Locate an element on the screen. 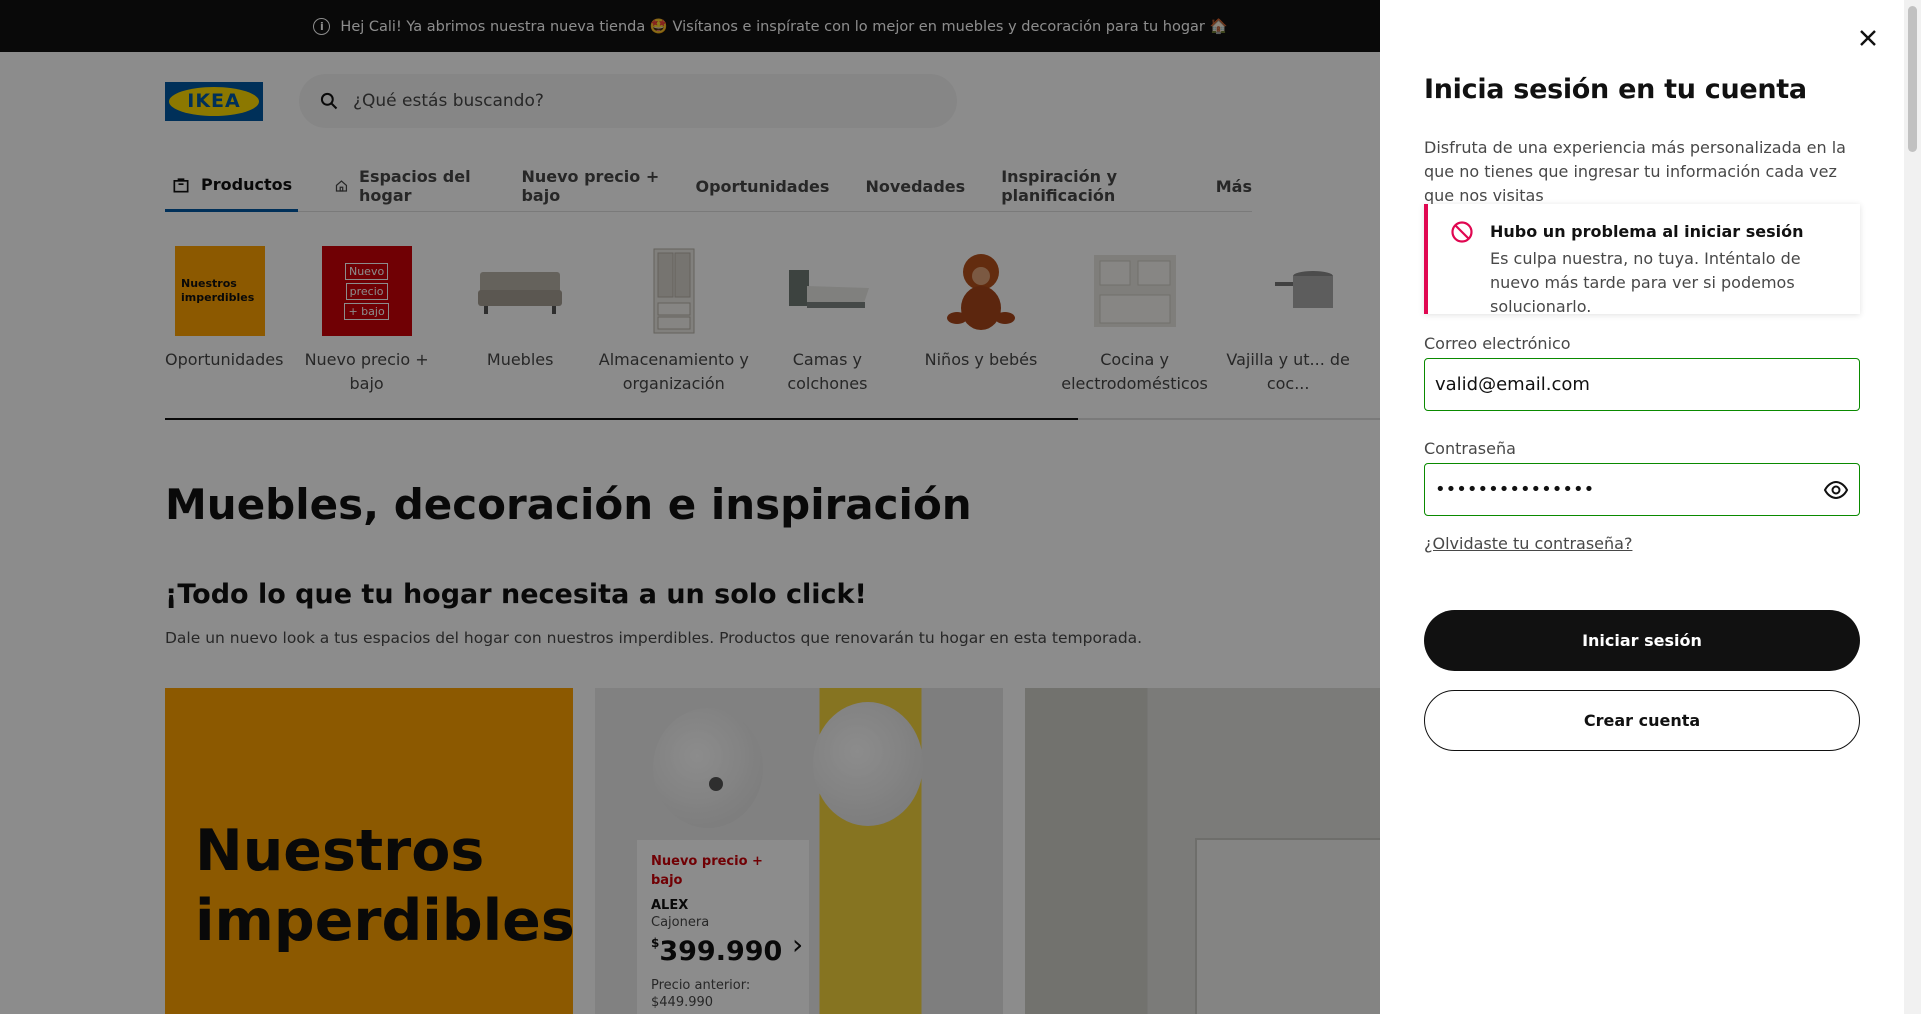 This screenshot has width=1921, height=1014. create-account-button: Crear cuenta is located at coordinates (1642, 720).